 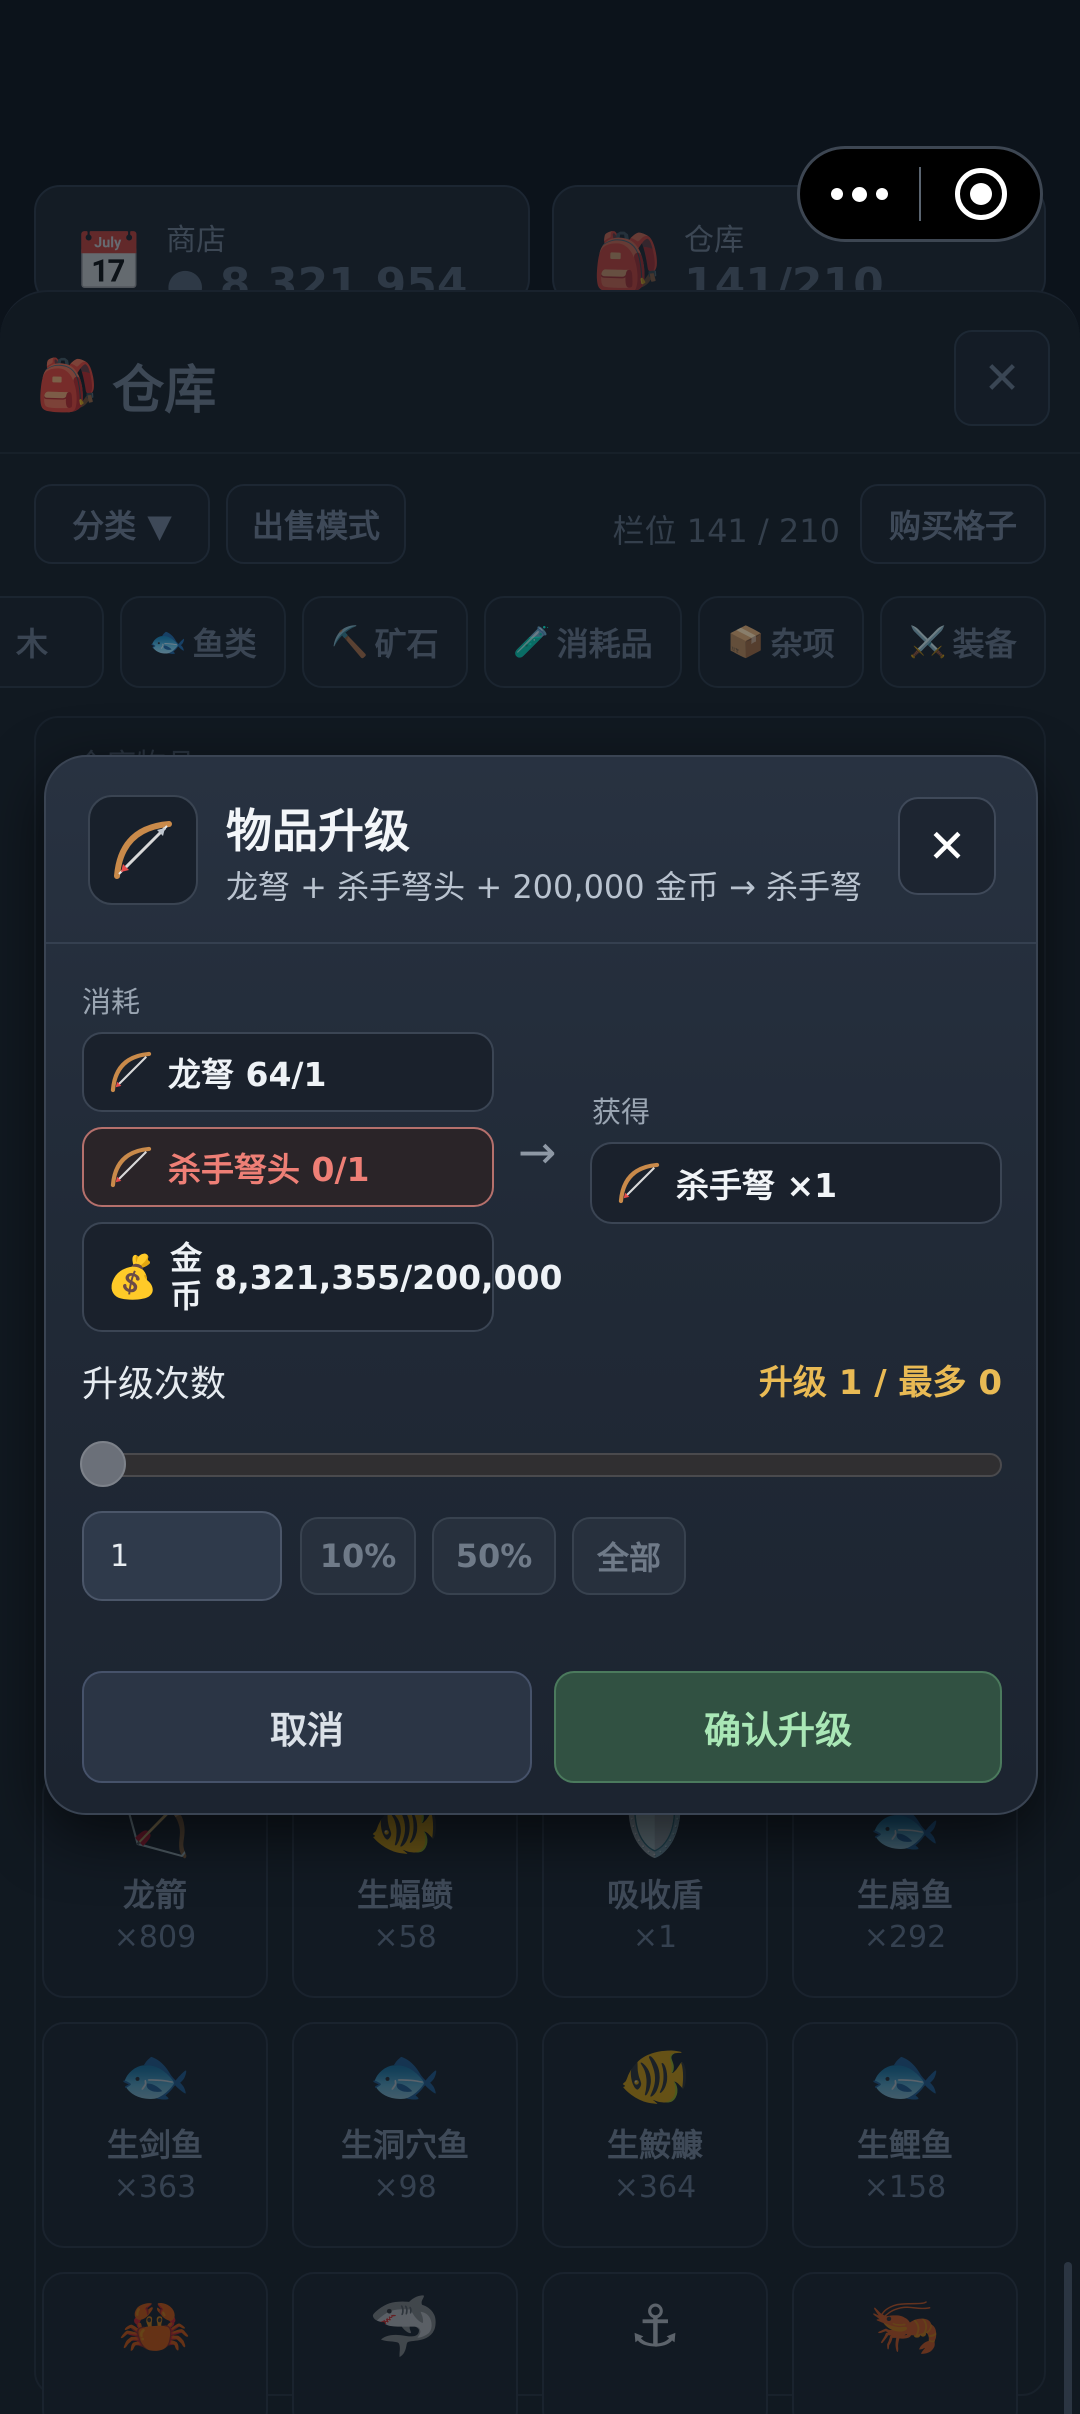 I want to click on scrollbar, so click(x=1068, y=2338).